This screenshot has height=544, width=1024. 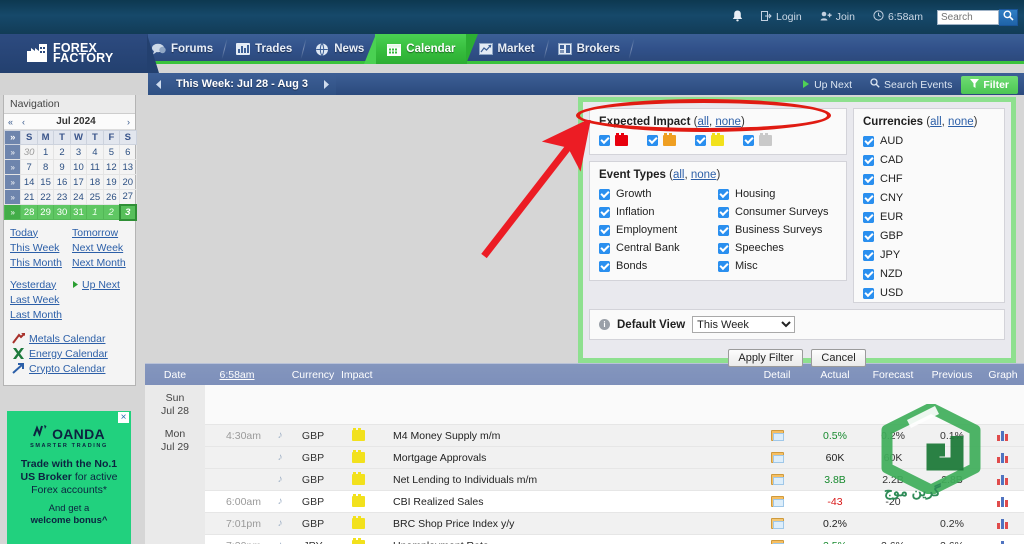 I want to click on calendar-day: 15, so click(x=45, y=182).